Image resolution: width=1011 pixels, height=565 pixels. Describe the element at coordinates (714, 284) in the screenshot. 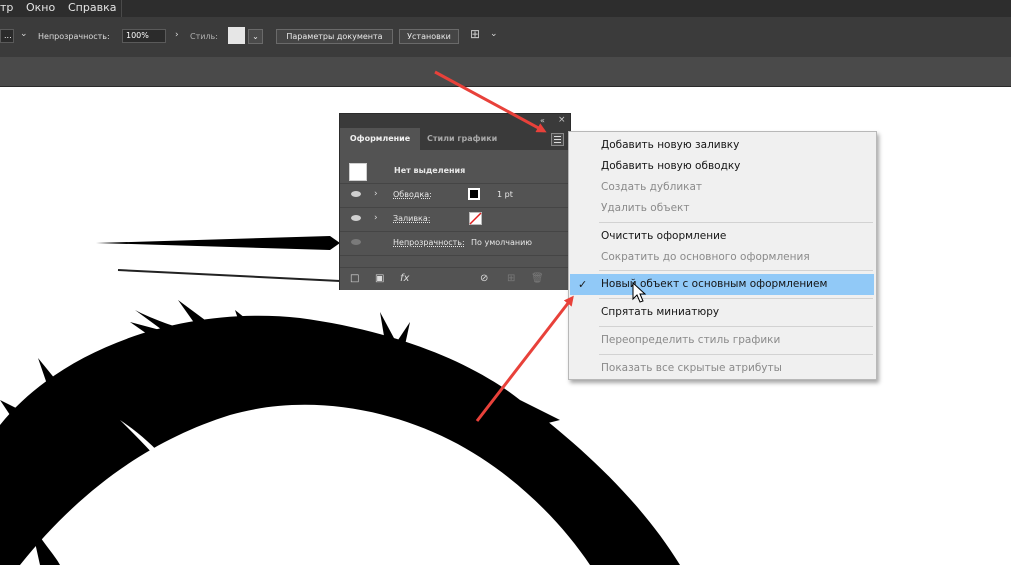

I see `menu-item-label: Новый объект с основным оформлением` at that location.